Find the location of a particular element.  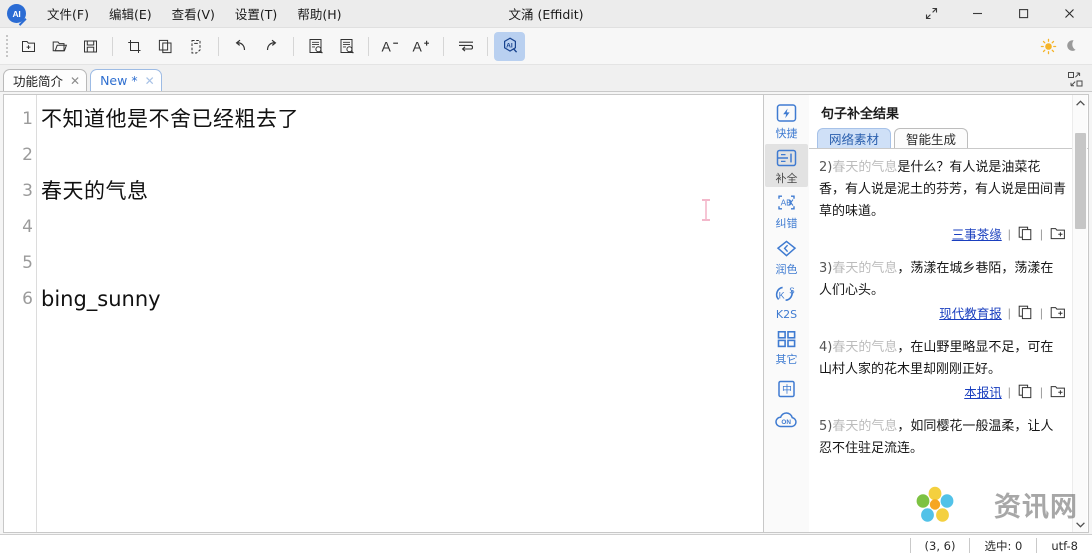

wrap-text-button is located at coordinates (465, 46).